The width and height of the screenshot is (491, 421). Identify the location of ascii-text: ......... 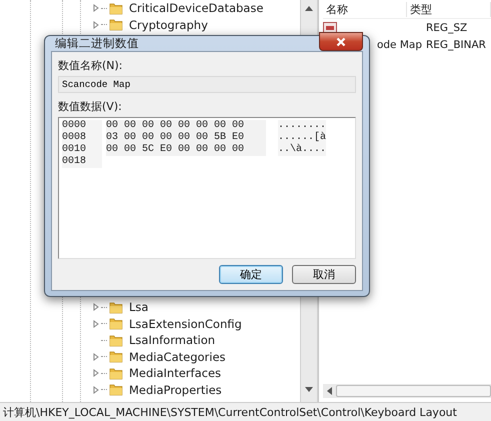
(302, 126).